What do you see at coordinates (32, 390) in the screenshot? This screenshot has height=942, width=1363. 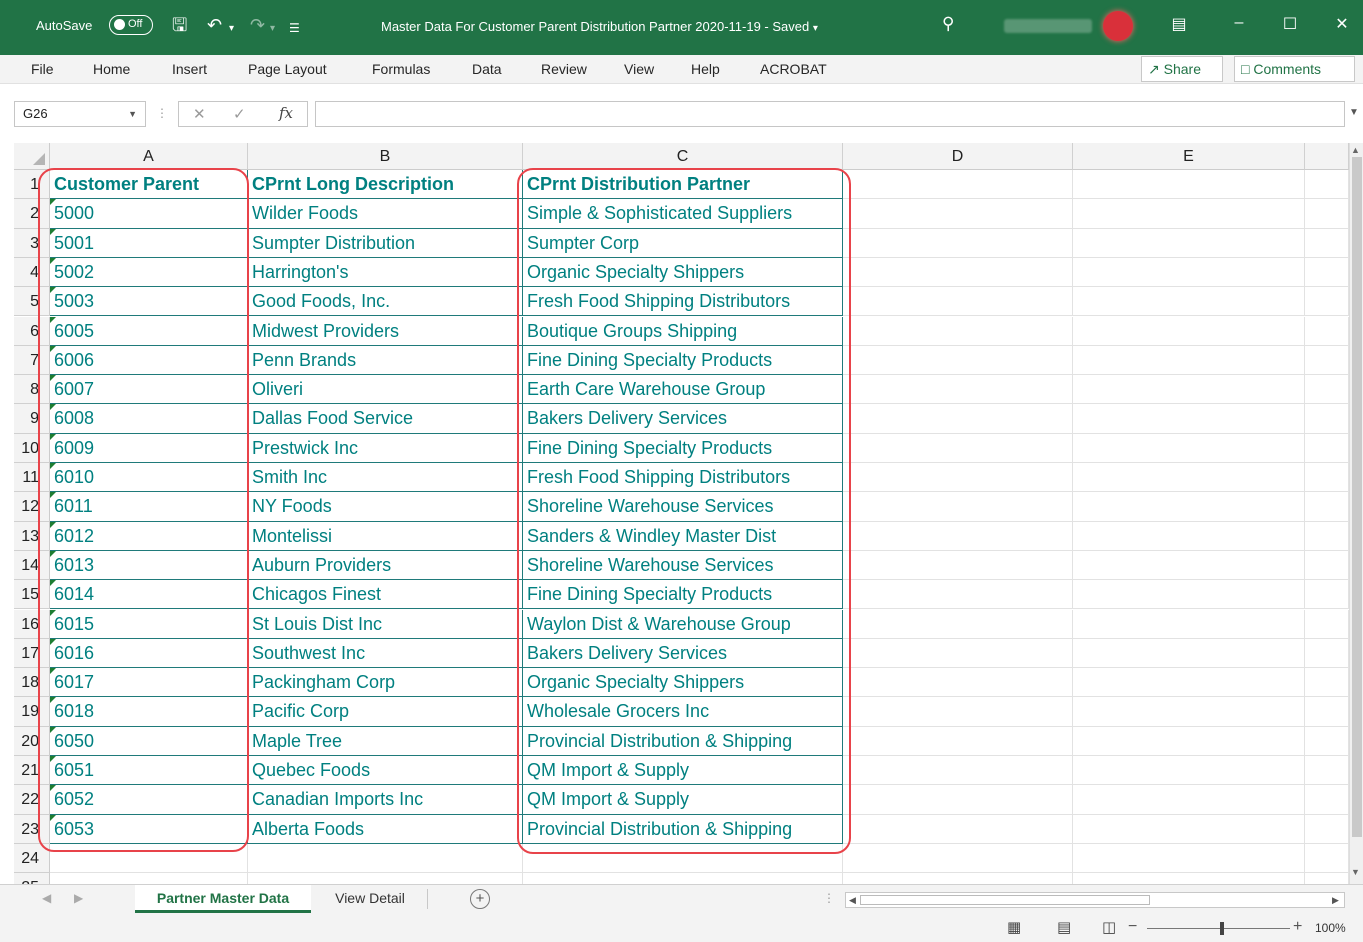 I see `row-header: 8` at bounding box center [32, 390].